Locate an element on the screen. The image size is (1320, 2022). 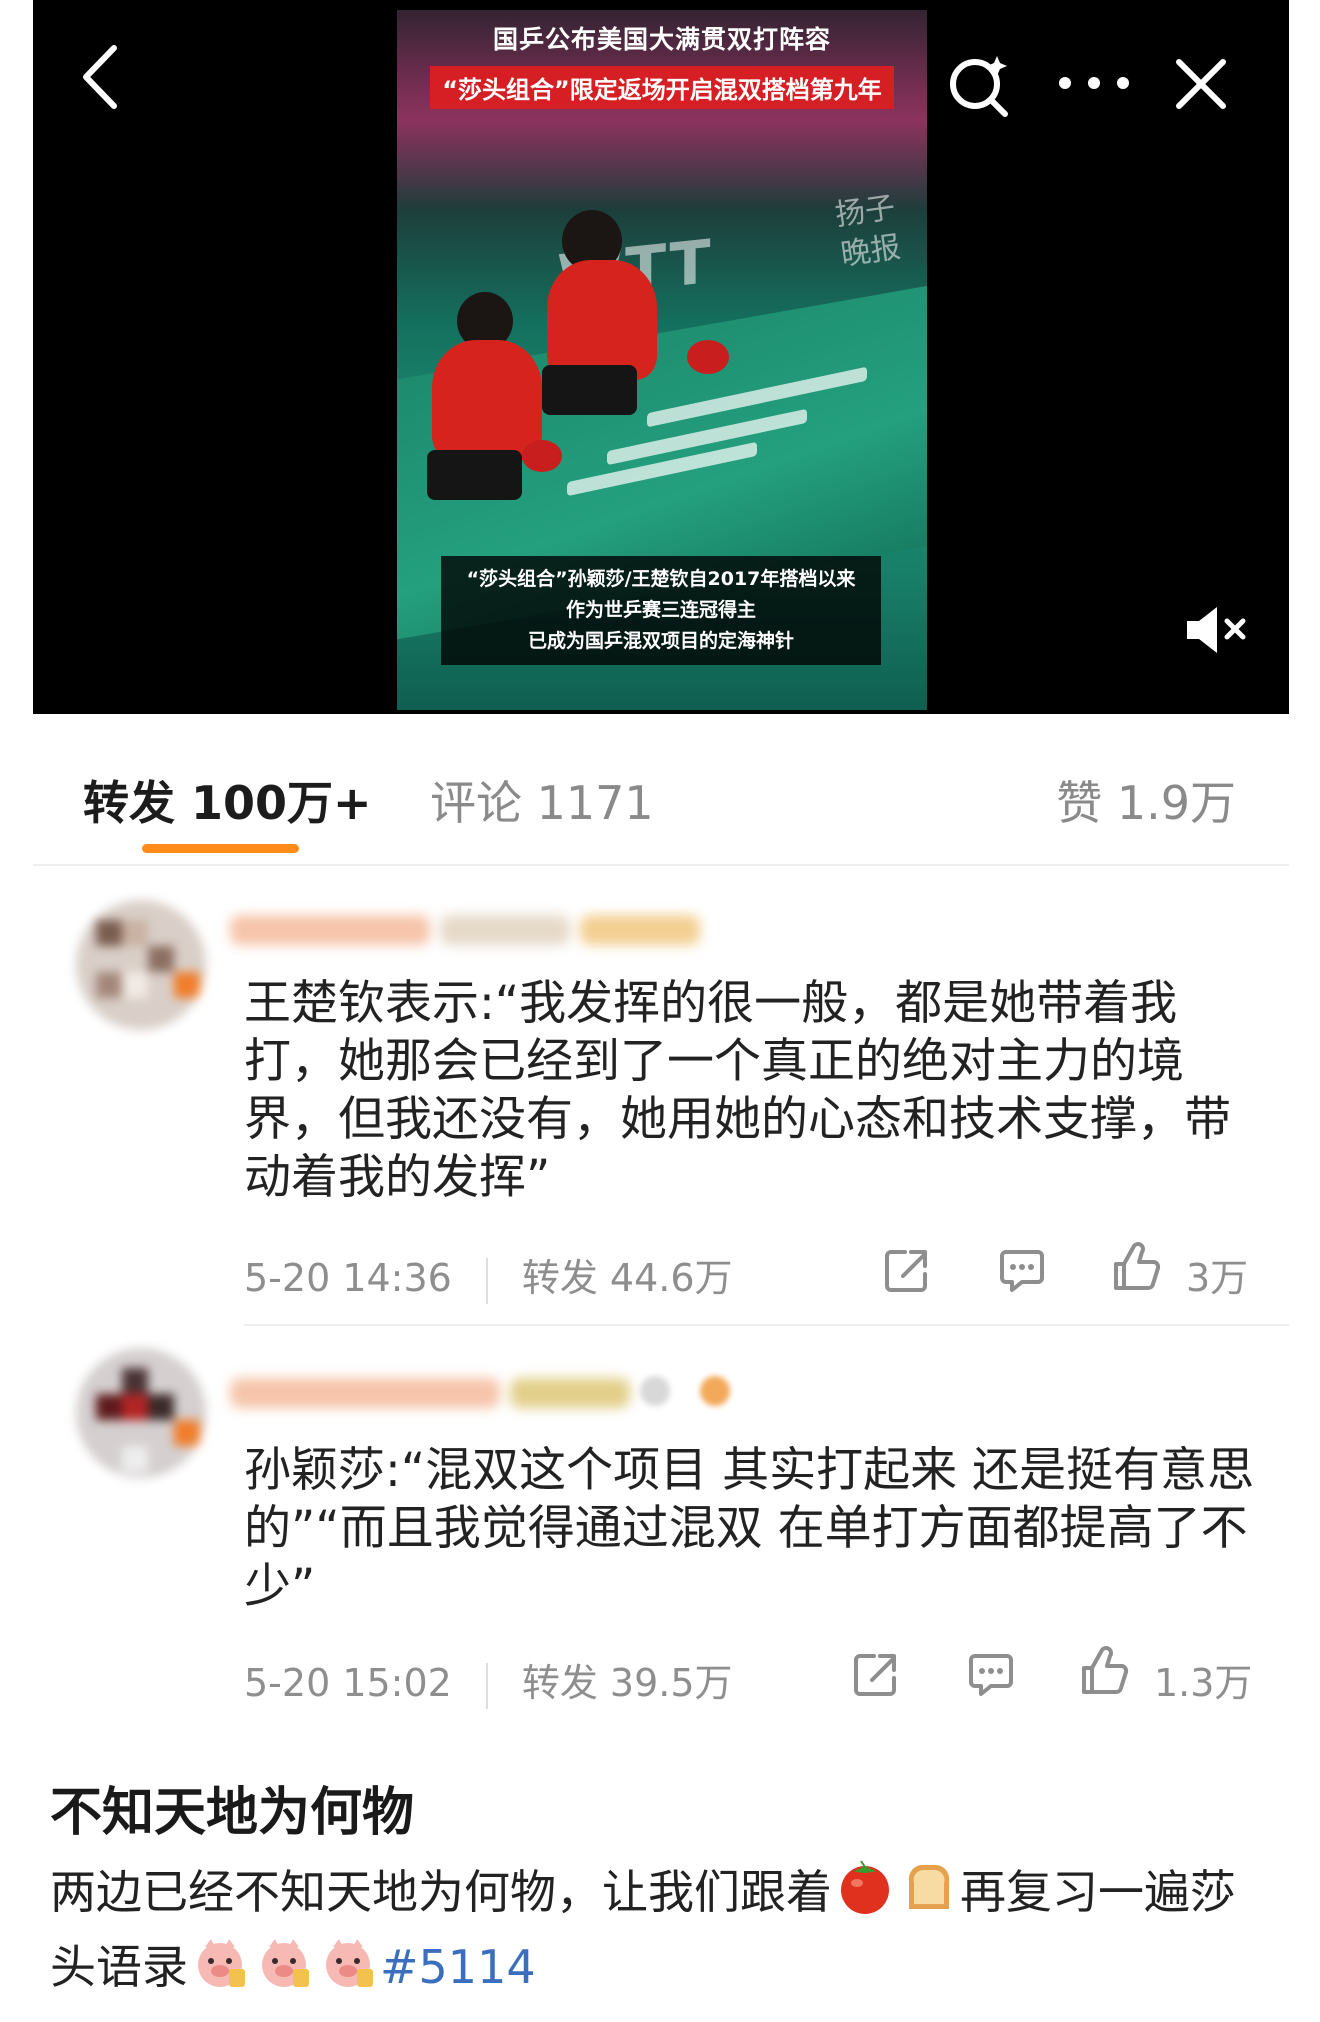
search-icon is located at coordinates (980, 85).